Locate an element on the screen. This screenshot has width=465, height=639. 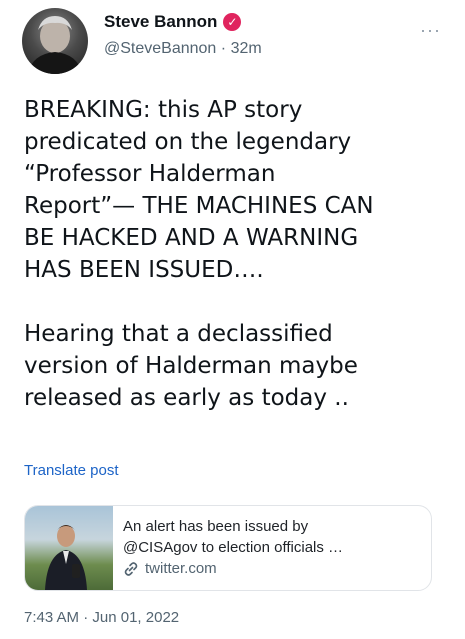
verified-badge-icon: ✓ is located at coordinates (232, 22).